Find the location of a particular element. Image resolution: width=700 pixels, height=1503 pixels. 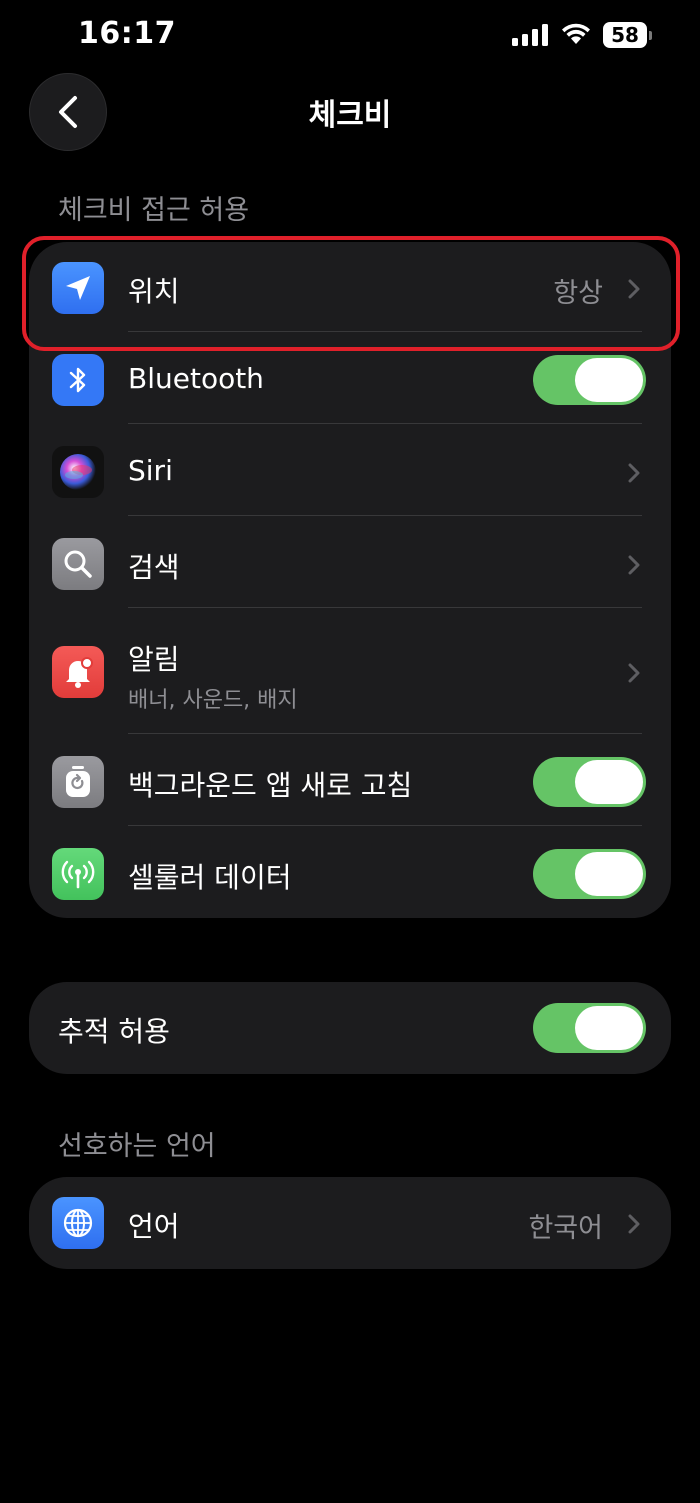

status-time: 16:17 is located at coordinates (127, 33).